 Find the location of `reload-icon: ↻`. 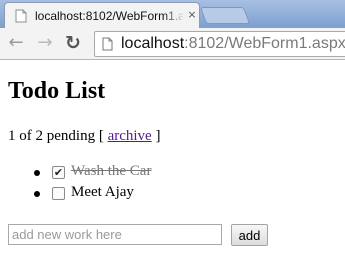

reload-icon: ↻ is located at coordinates (73, 43).